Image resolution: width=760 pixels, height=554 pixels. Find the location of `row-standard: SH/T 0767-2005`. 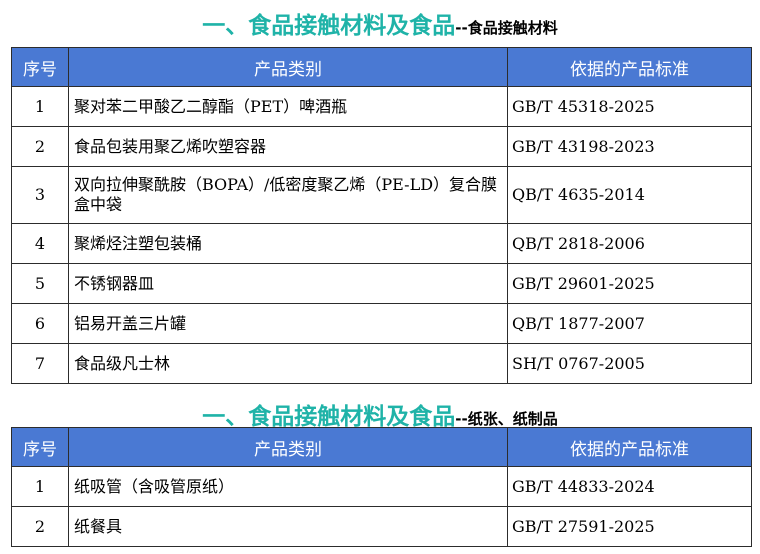

row-standard: SH/T 0767-2005 is located at coordinates (629, 363).